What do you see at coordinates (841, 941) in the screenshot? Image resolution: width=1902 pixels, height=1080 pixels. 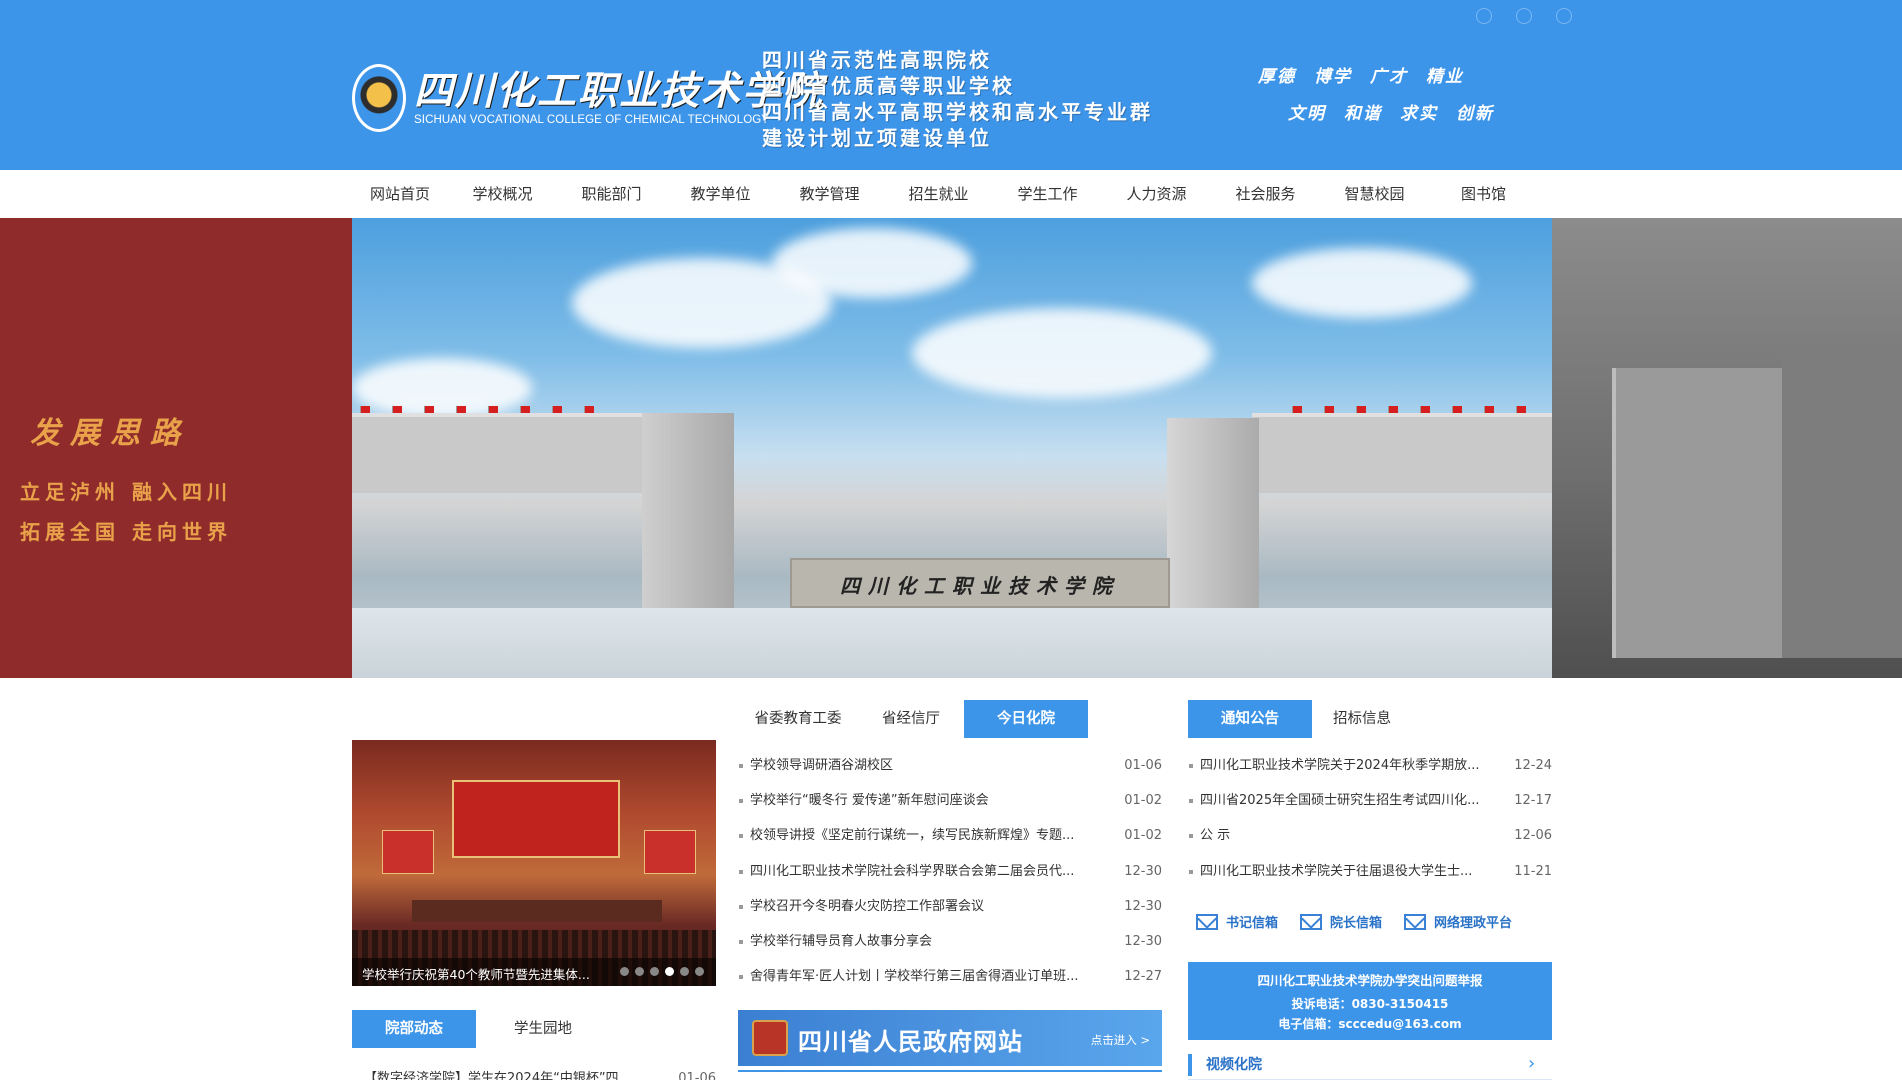 I see `list-item-title: 学校举行辅导员育人故事分享会` at bounding box center [841, 941].